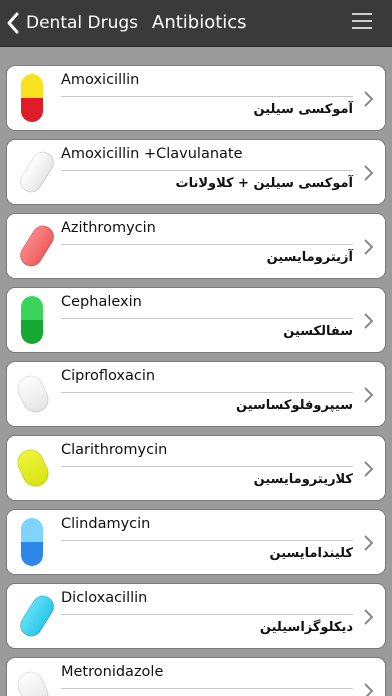 The image size is (392, 696). Describe the element at coordinates (303, 109) in the screenshot. I see `drug-name-fa: آموکسی سیلین` at that location.